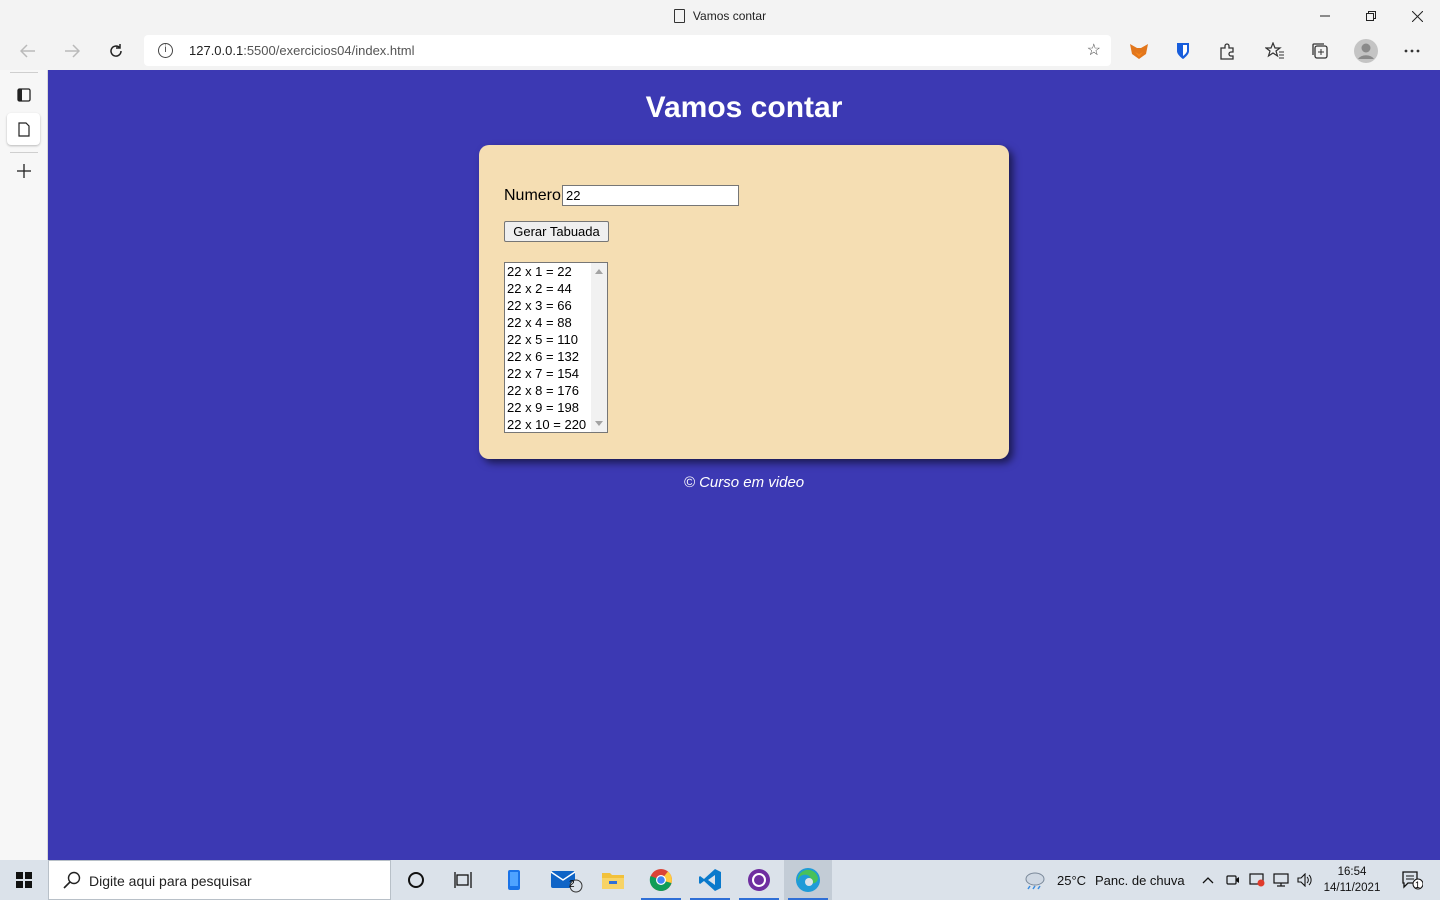 The height and width of the screenshot is (900, 1440). I want to click on mail-icon, so click(566, 882).